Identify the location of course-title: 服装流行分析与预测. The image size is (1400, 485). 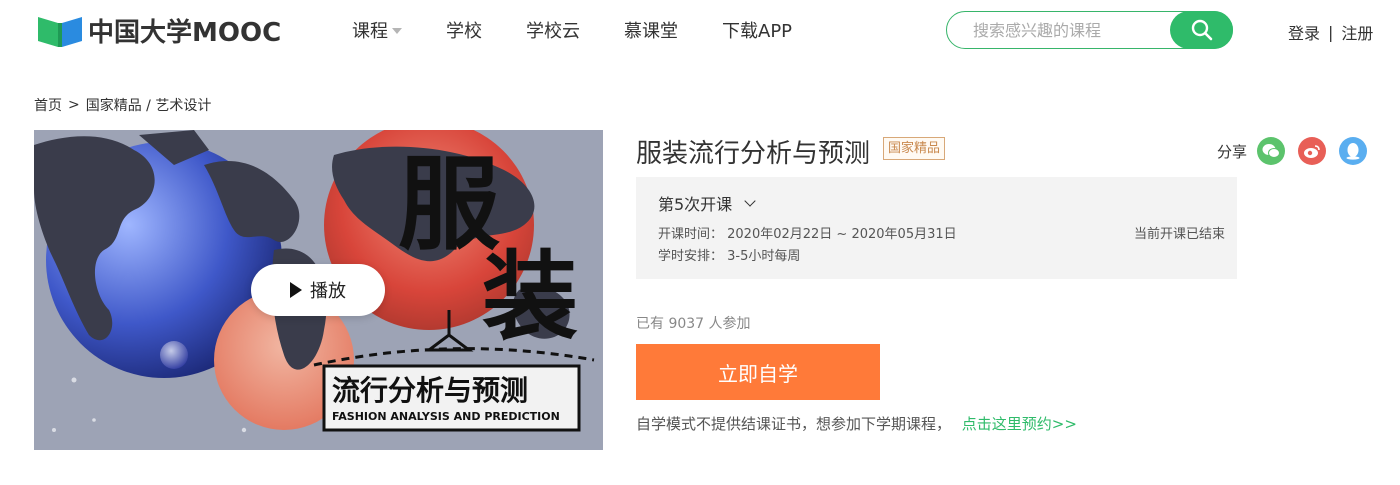
(753, 154).